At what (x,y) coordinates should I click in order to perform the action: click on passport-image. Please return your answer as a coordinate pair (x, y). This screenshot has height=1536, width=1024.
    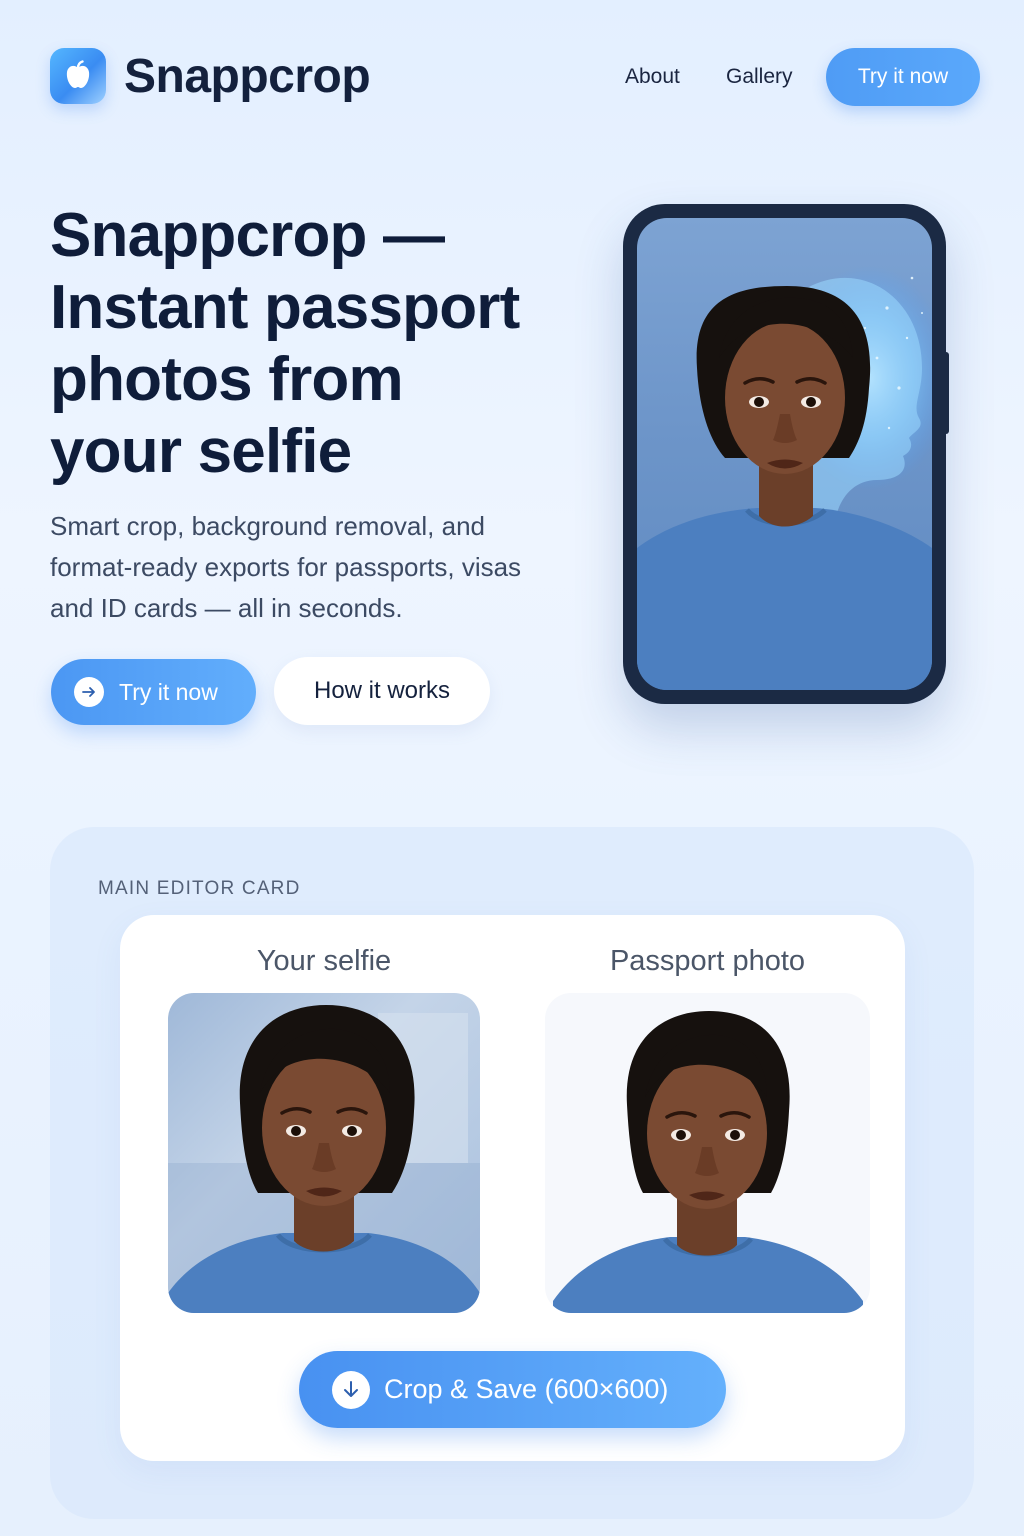
    Looking at the image, I should click on (707, 1153).